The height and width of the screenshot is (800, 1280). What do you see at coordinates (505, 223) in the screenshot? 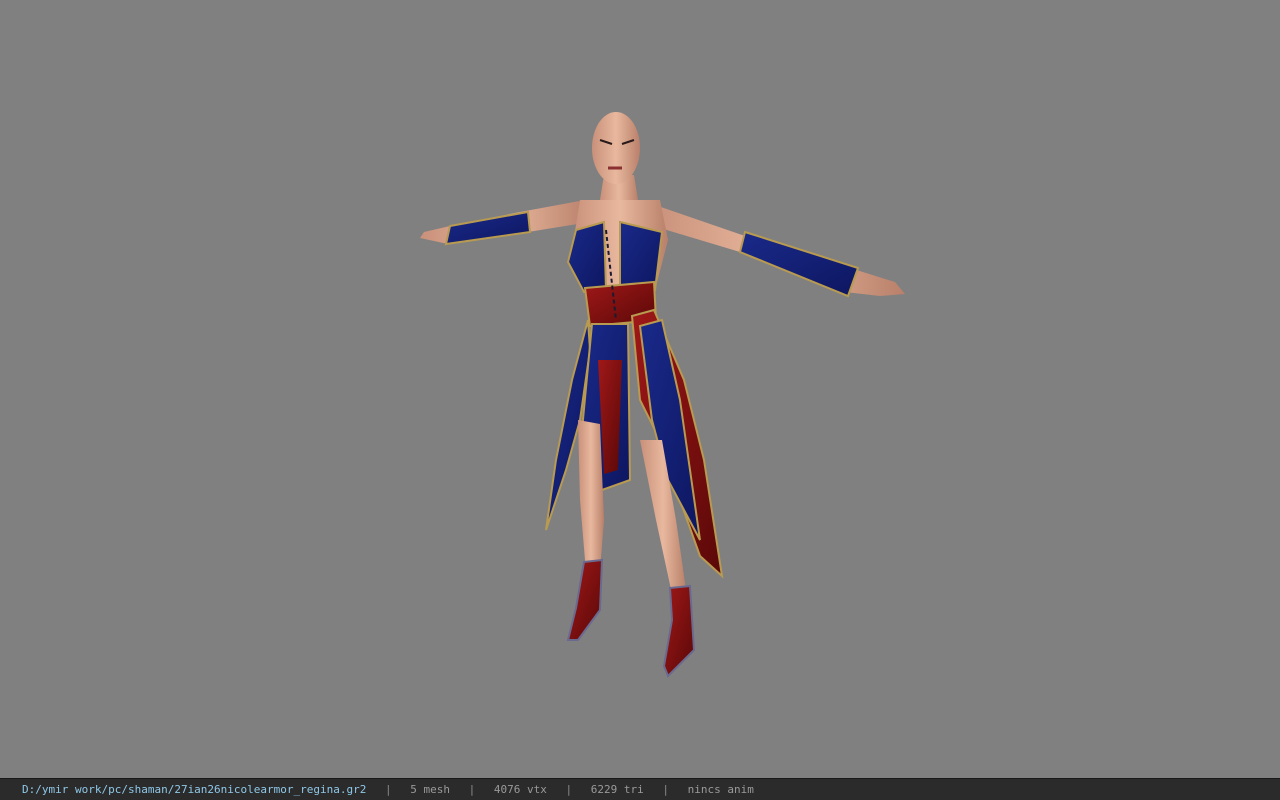
I see `left-arm` at bounding box center [505, 223].